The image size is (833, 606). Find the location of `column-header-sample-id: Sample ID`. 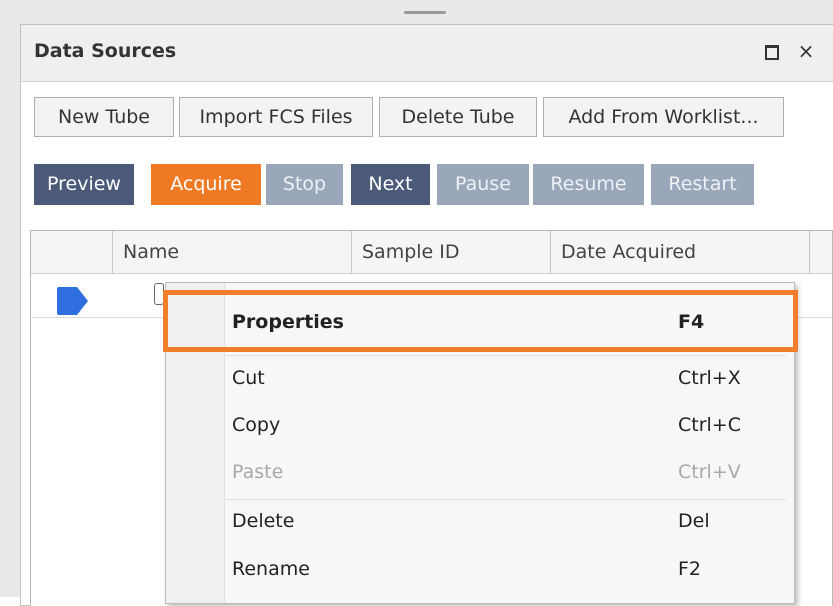

column-header-sample-id: Sample ID is located at coordinates (411, 252).